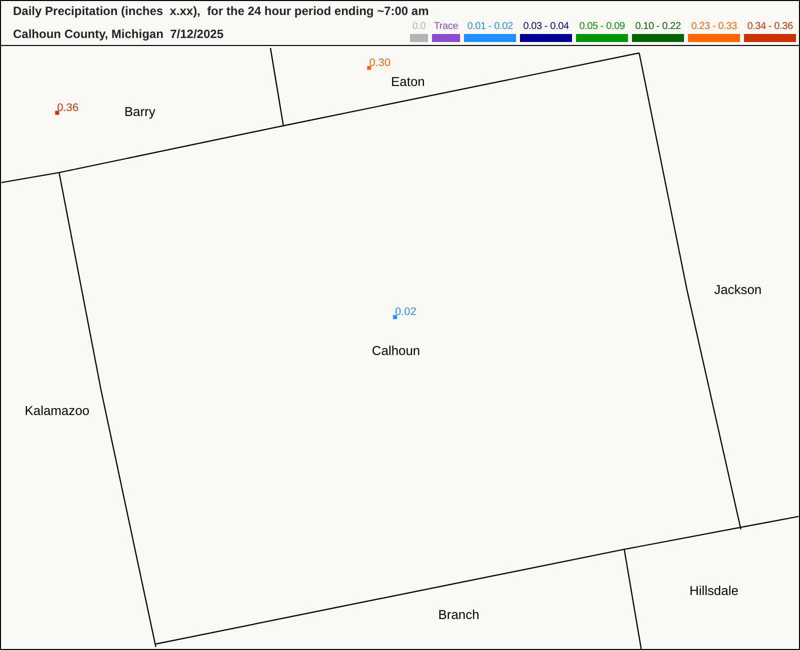  Describe the element at coordinates (221, 11) in the screenshot. I see `map-title: Daily Precipitation (inches x.xx), for the 24 hour period ending ~7:00 am` at that location.